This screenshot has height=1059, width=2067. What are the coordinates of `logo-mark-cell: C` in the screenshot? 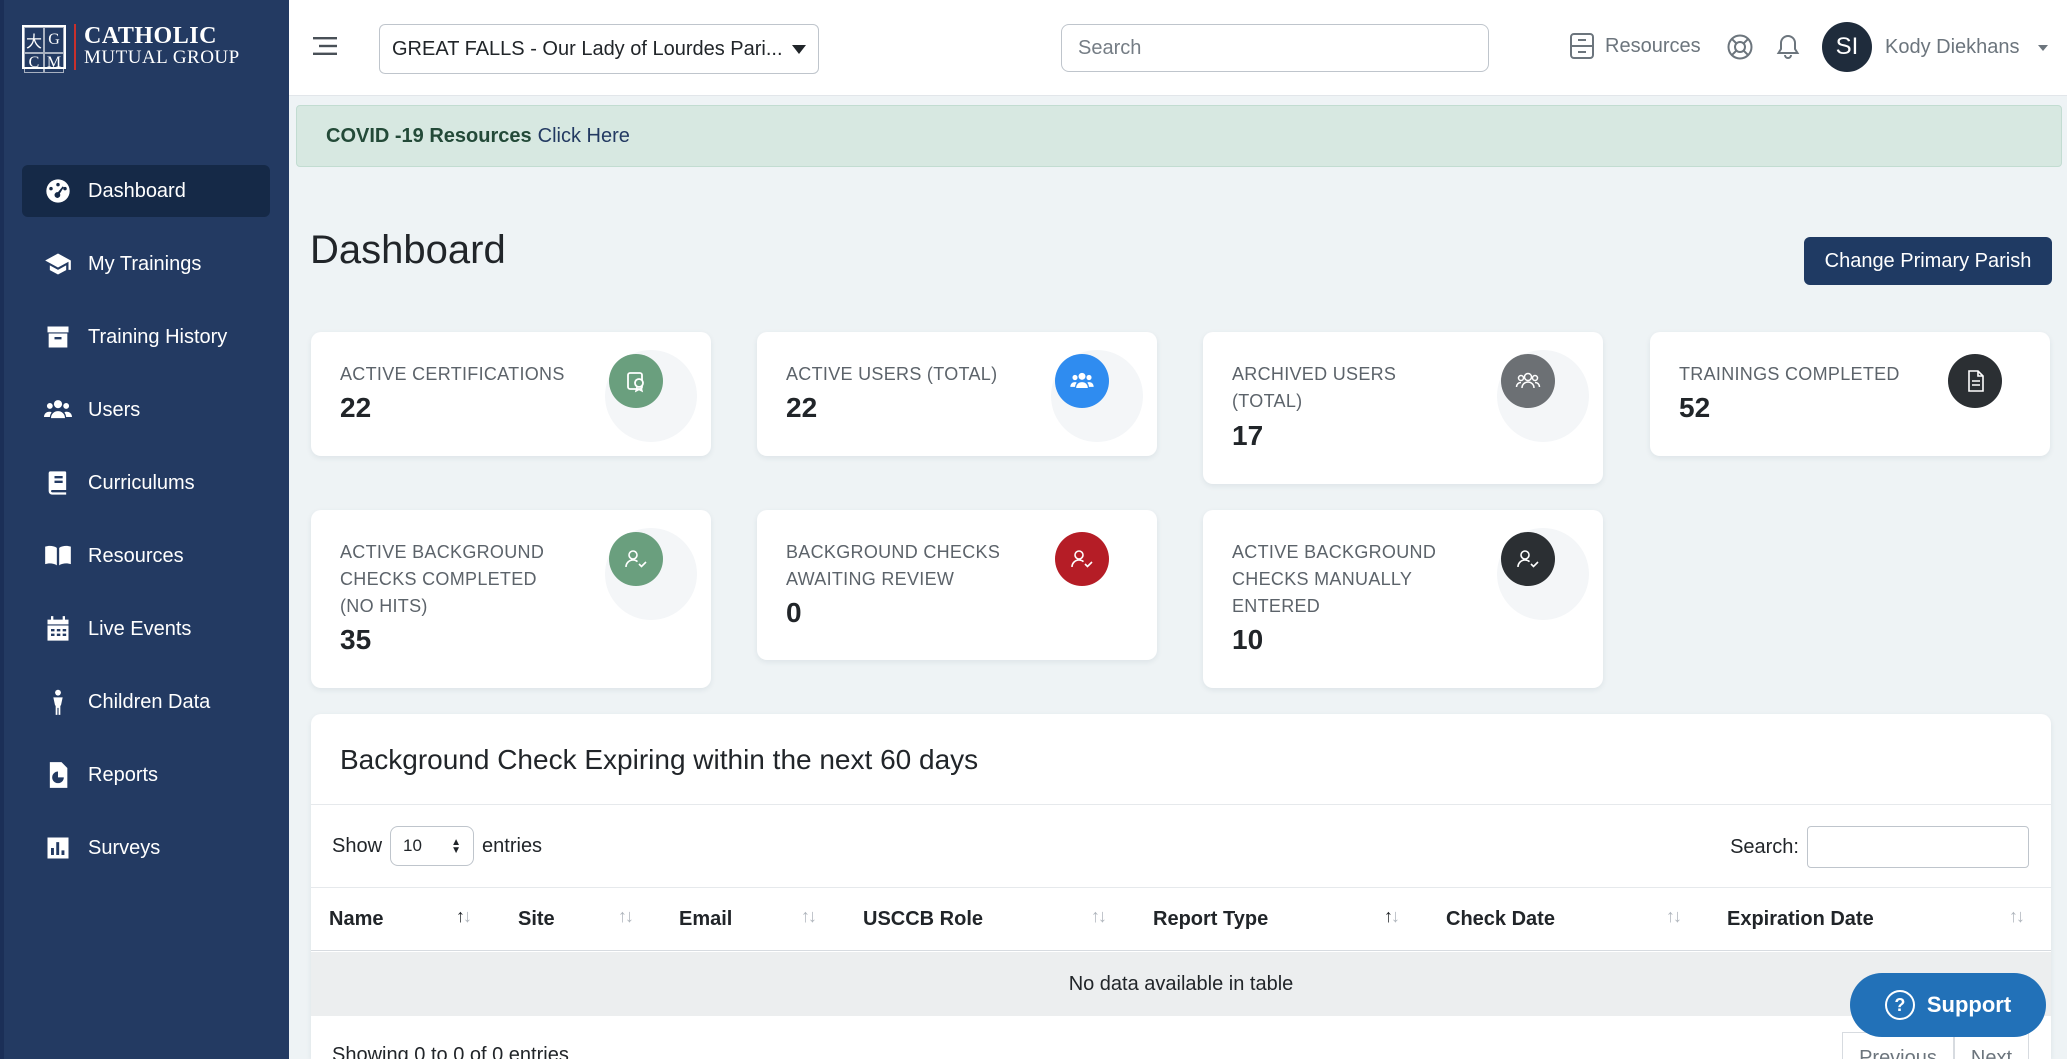 It's located at (34, 63).